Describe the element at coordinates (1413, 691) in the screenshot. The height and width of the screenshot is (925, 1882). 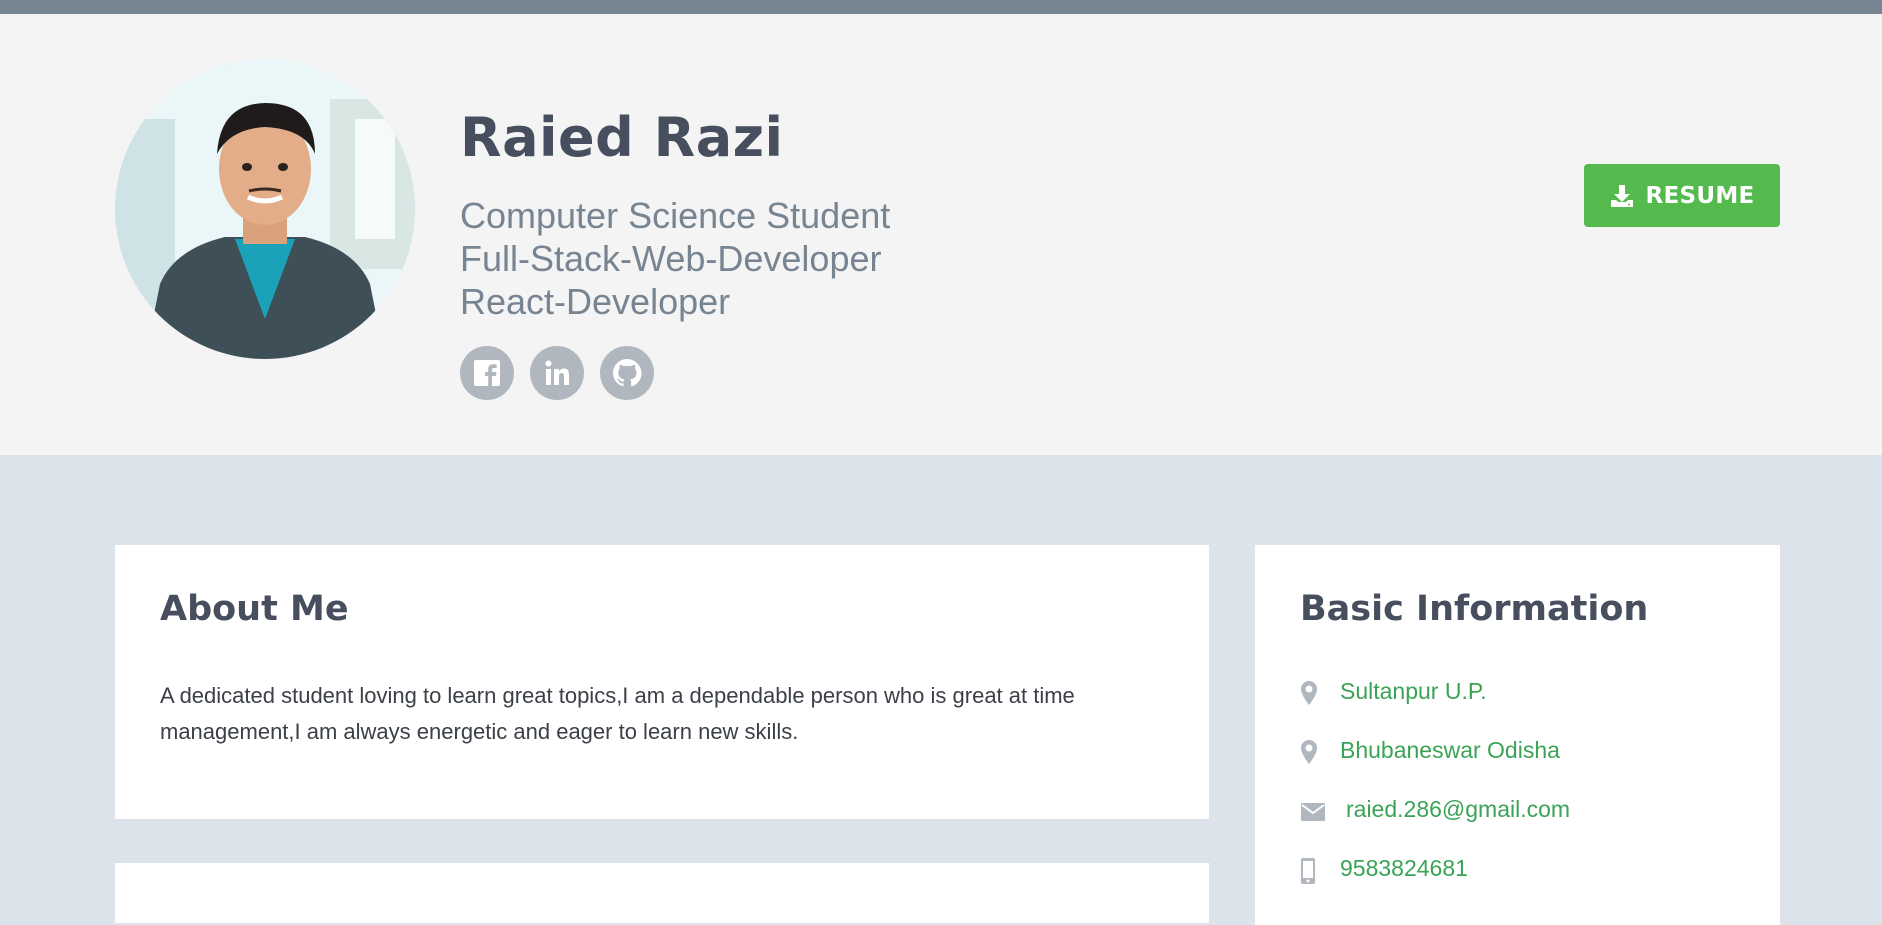
I see `location-link: Sultanpur U.P.` at that location.